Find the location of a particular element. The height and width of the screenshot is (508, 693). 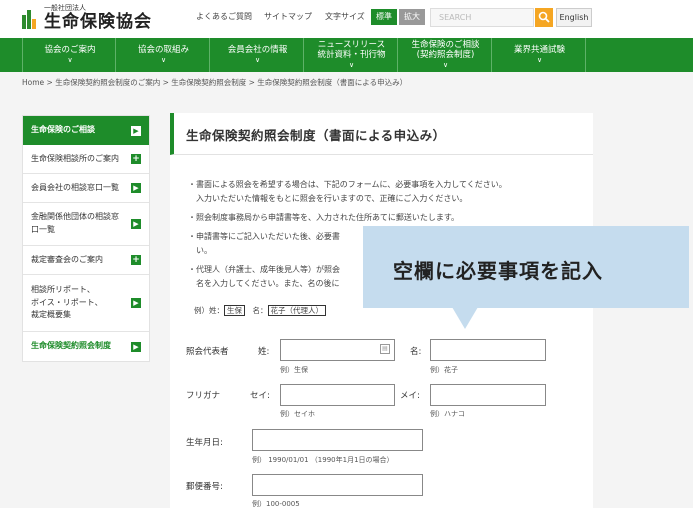

search-icon is located at coordinates (544, 17).